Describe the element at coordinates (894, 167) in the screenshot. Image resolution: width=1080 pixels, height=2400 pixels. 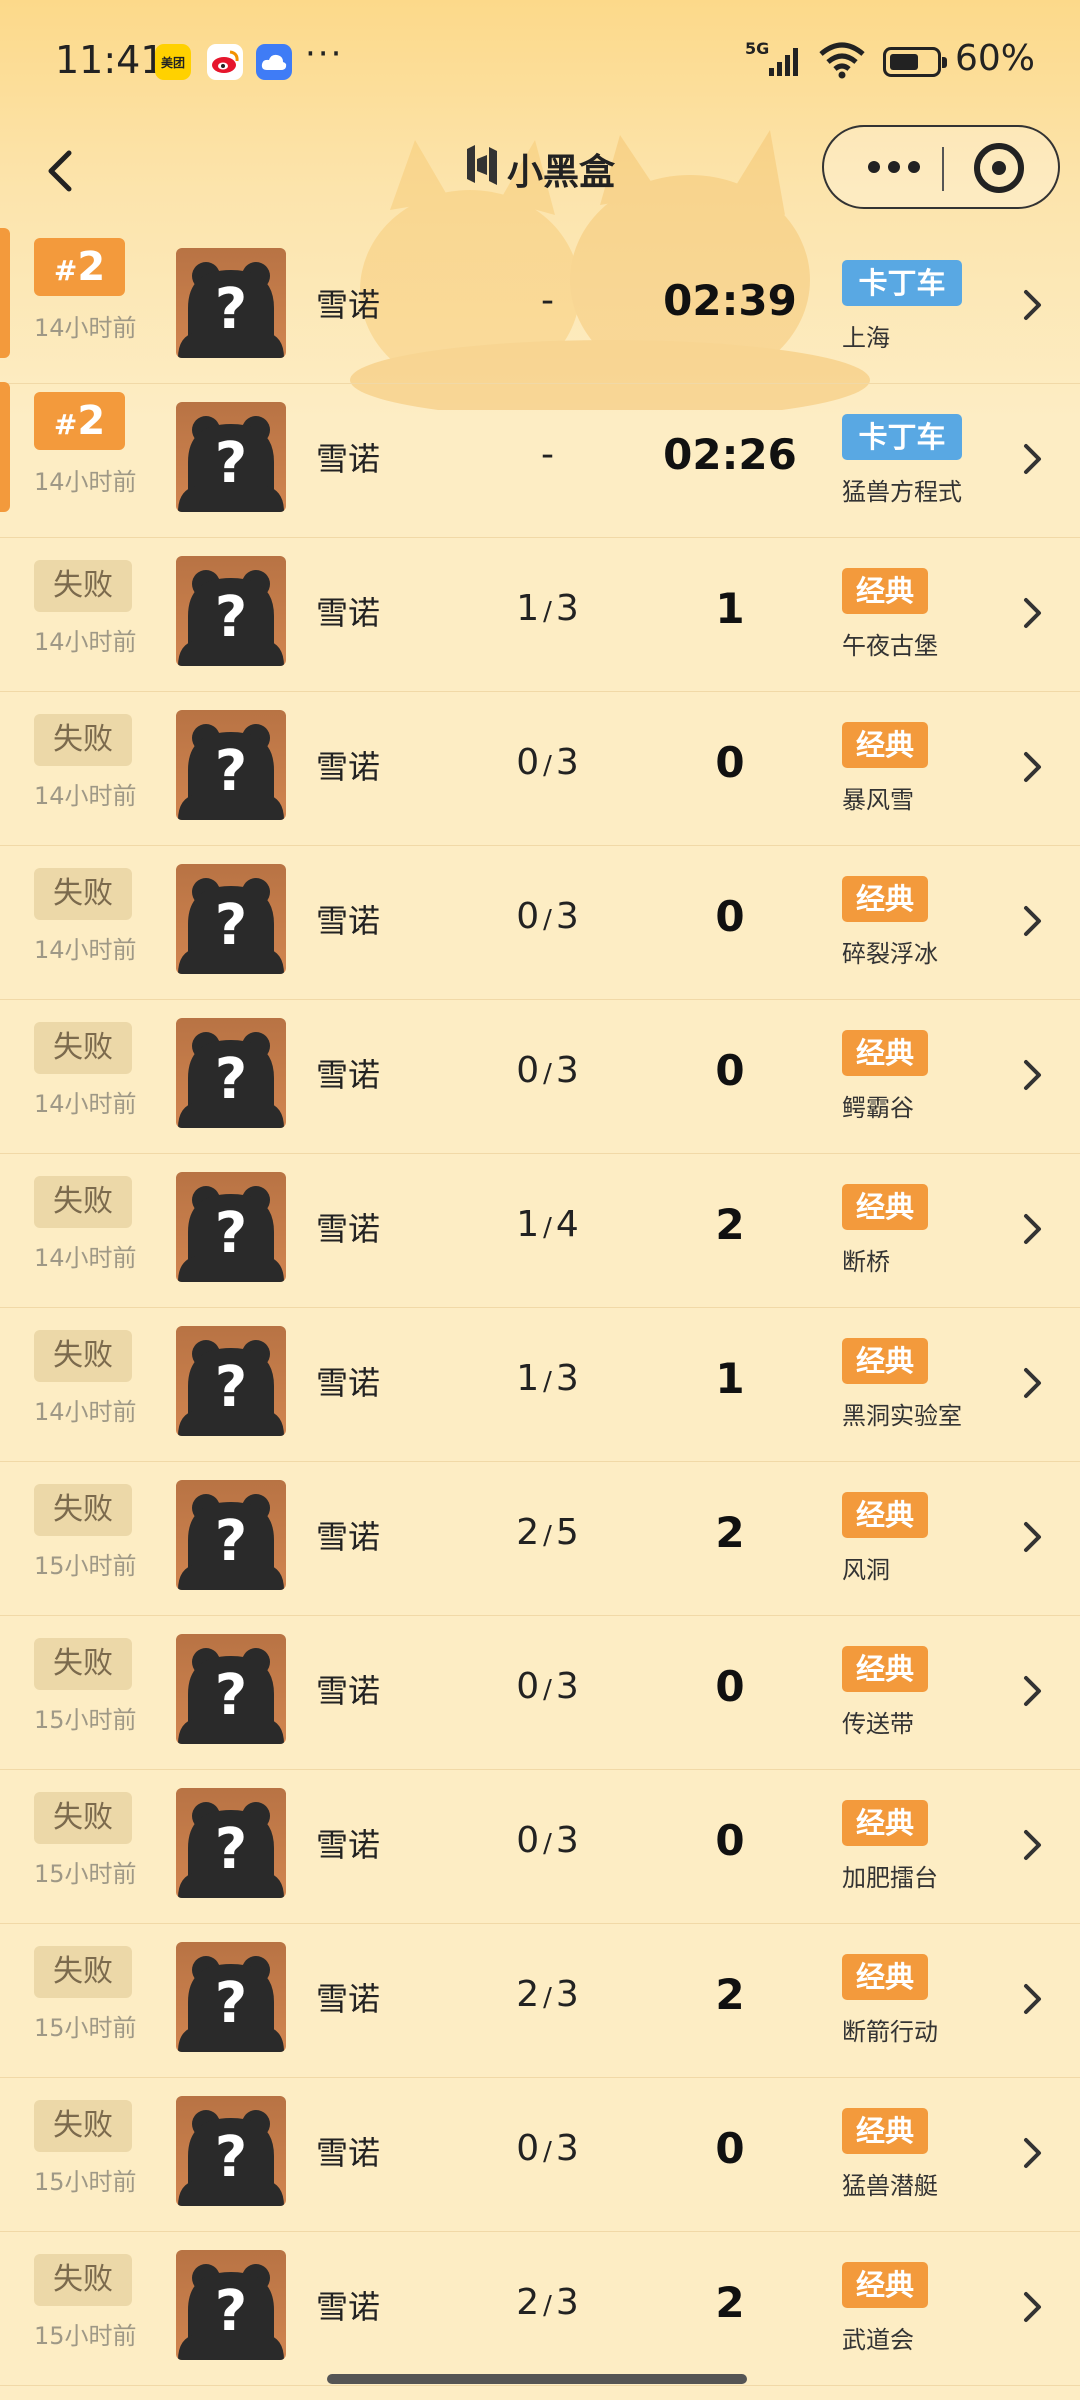
I see `more-dots-icon` at that location.